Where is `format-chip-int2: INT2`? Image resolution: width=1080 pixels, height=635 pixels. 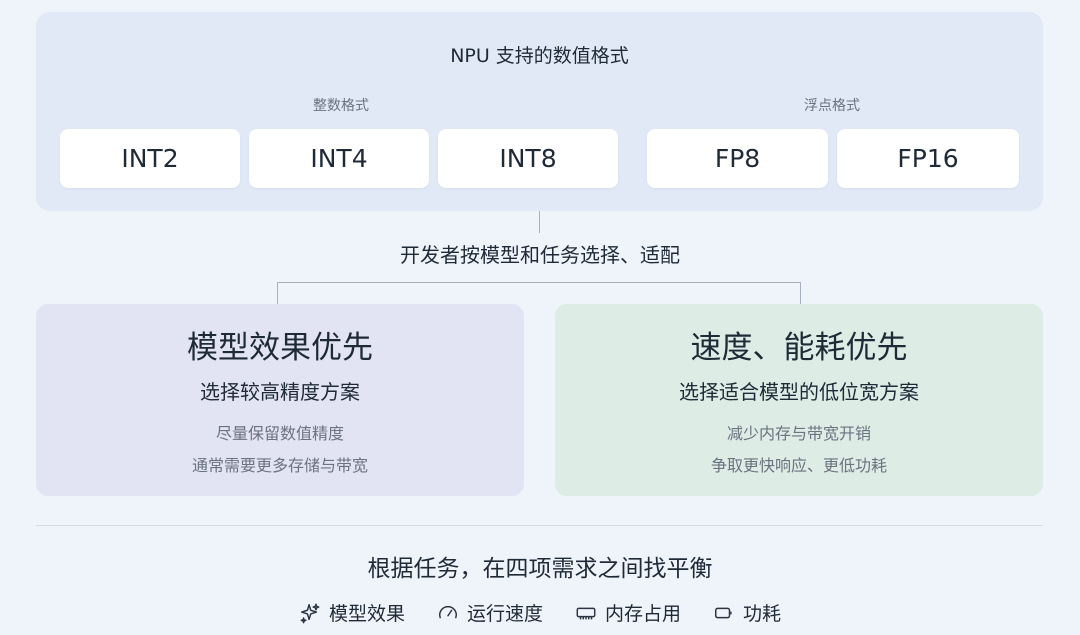 format-chip-int2: INT2 is located at coordinates (150, 158).